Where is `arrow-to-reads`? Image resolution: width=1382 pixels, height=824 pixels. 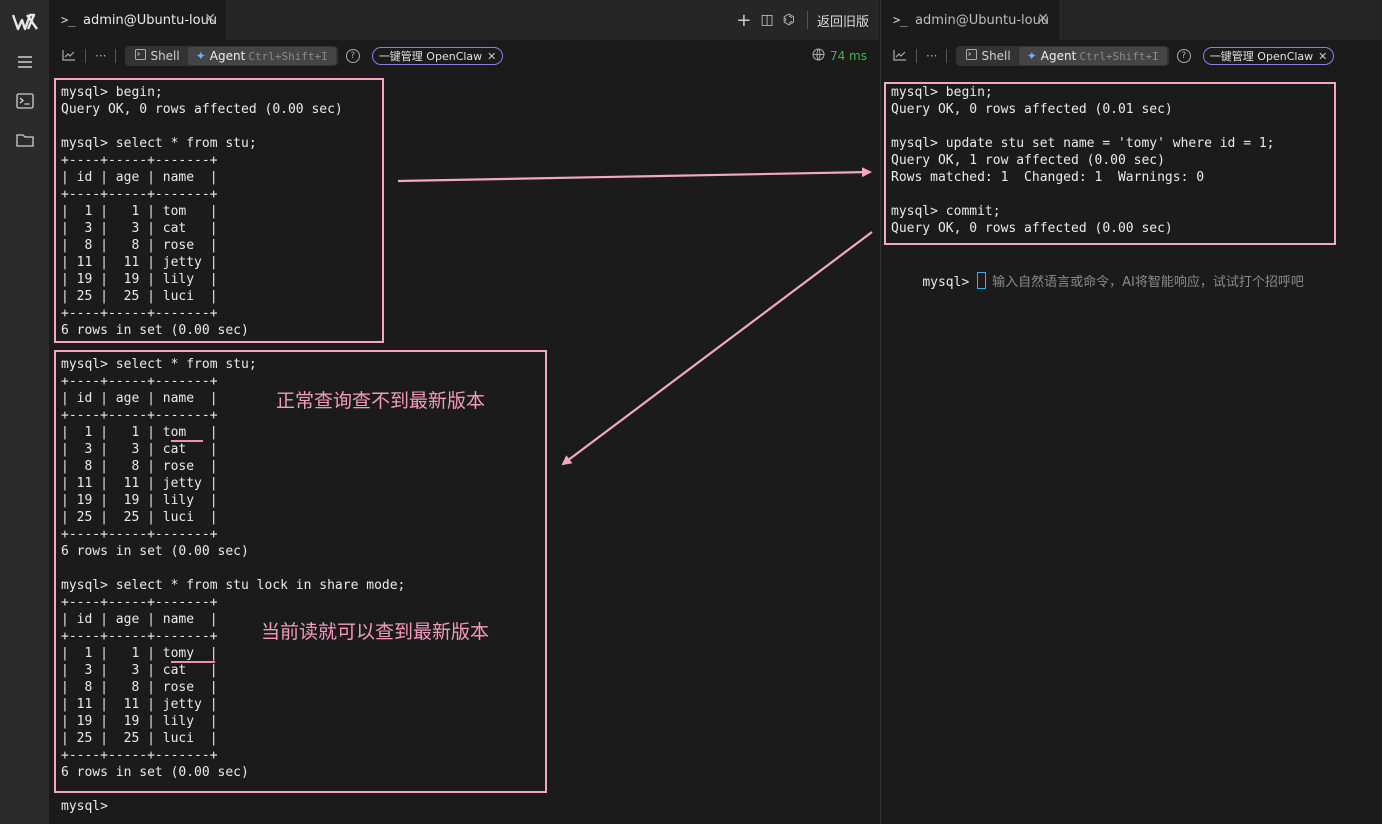 arrow-to-reads is located at coordinates (717, 348).